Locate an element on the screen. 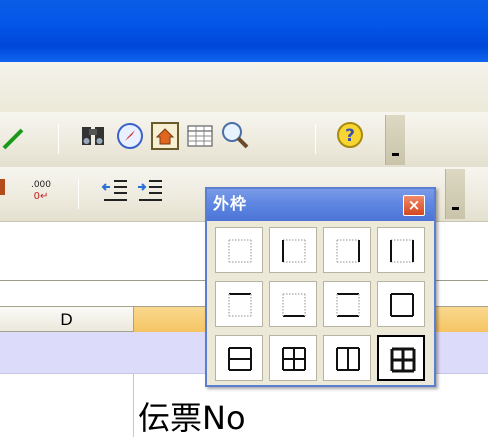 This screenshot has height=437, width=488. border-outside-horizontal-button is located at coordinates (239, 358).